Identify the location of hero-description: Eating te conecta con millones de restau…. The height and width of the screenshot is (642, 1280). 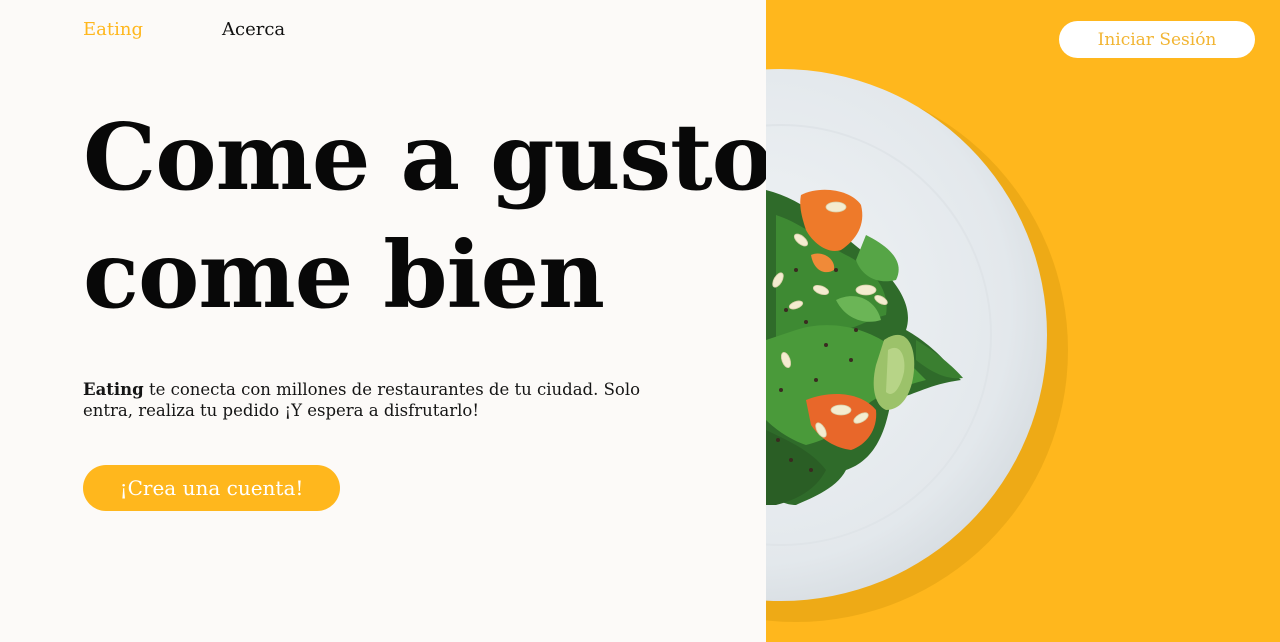
(363, 400).